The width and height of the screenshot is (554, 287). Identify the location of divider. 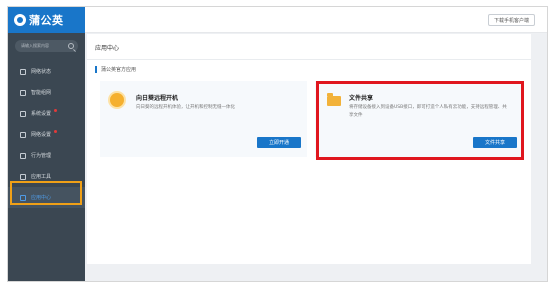
(309, 59).